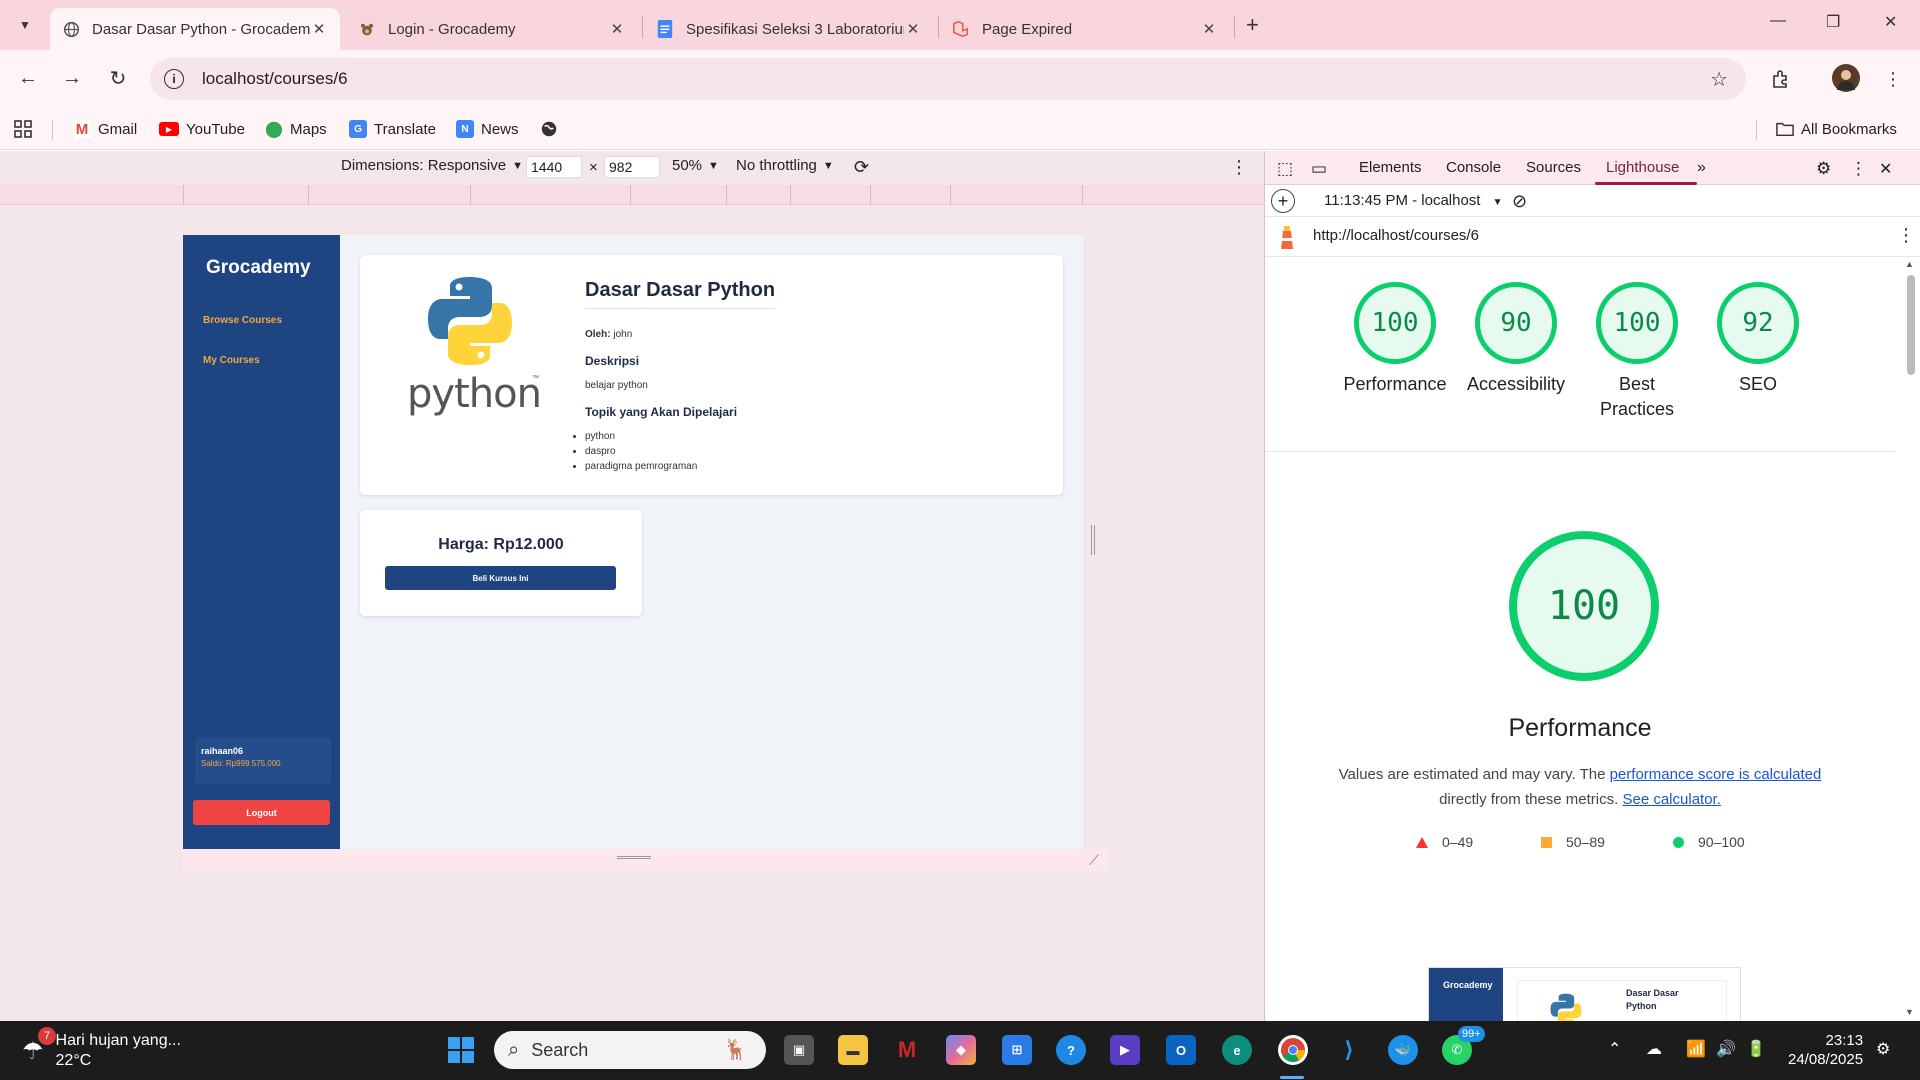 The height and width of the screenshot is (1080, 1920). What do you see at coordinates (1553, 167) in the screenshot?
I see `tab-sources: Sources` at bounding box center [1553, 167].